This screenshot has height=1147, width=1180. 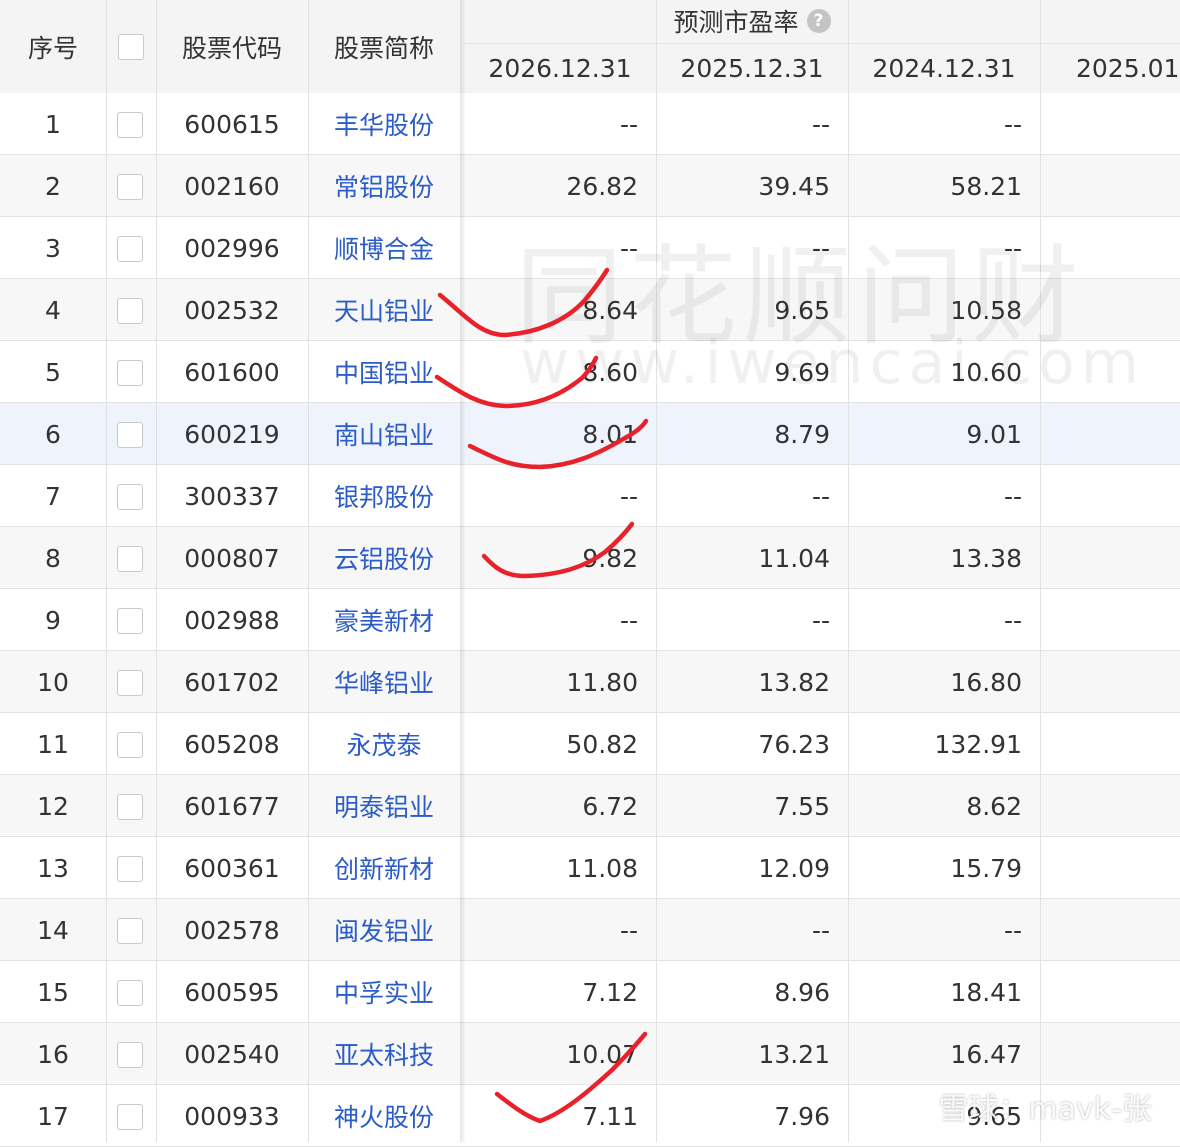 I want to click on stock-code: 600219, so click(x=232, y=434).